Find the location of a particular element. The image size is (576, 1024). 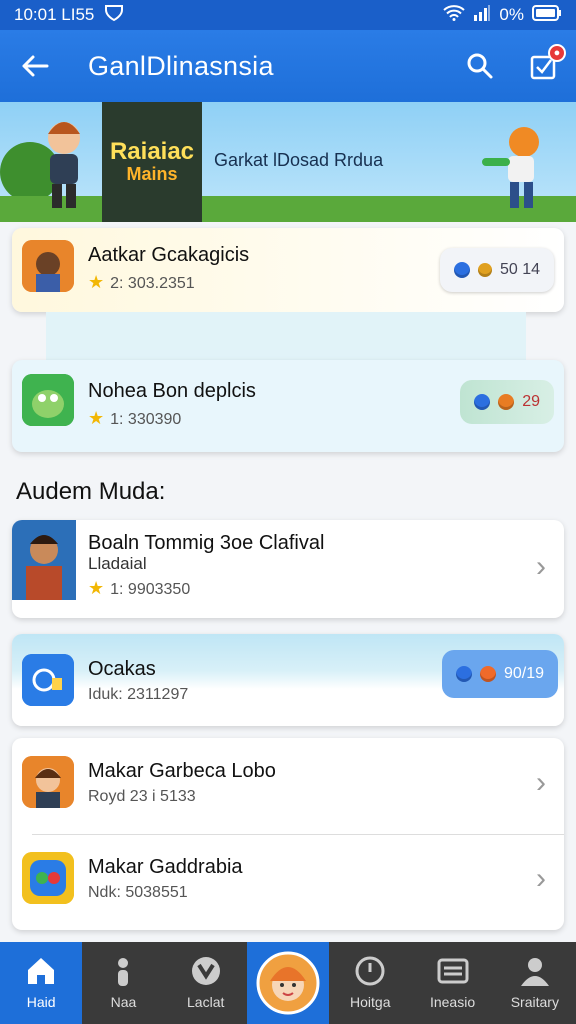

shield-icon is located at coordinates (114, 15).